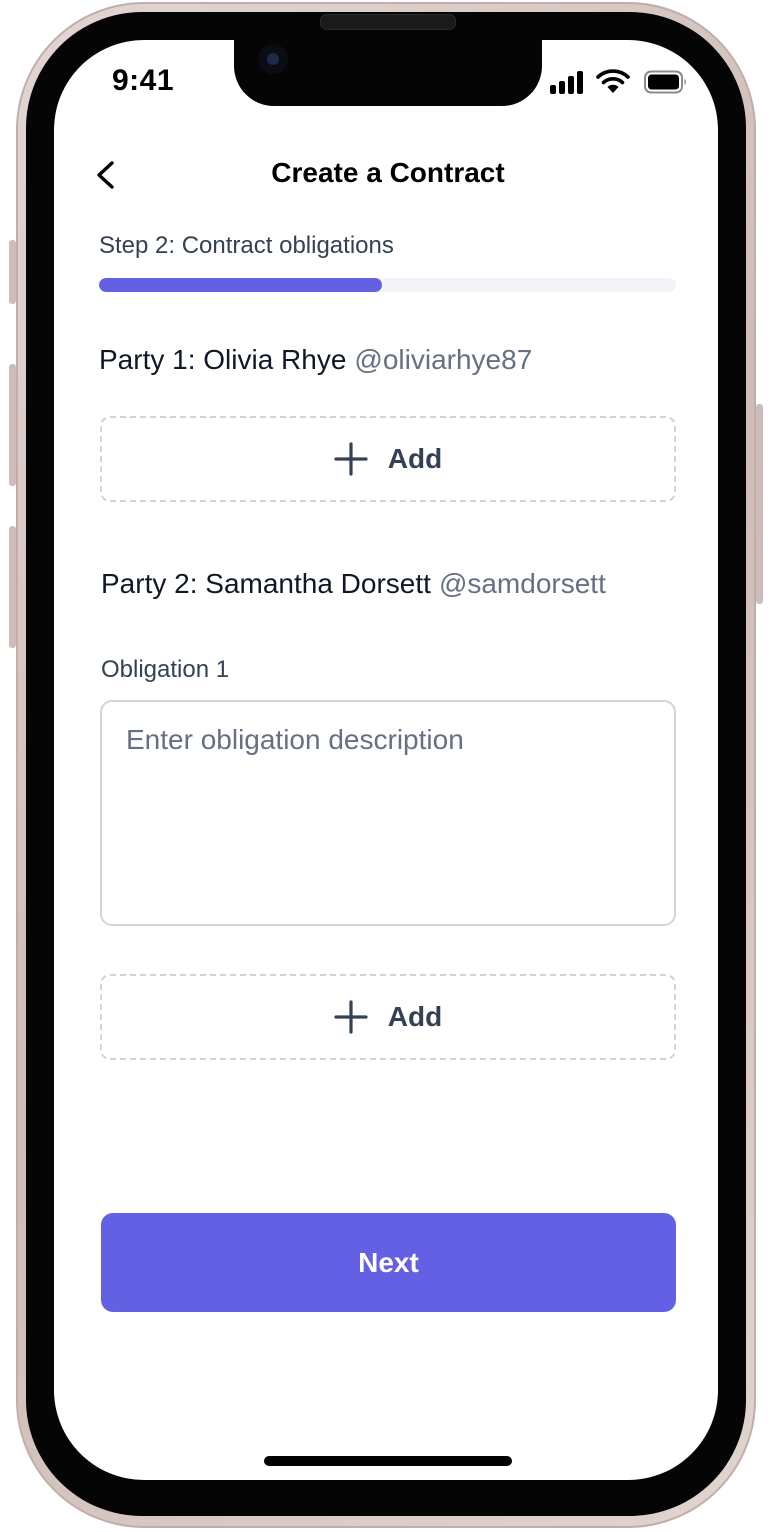 The width and height of the screenshot is (772, 1532). Describe the element at coordinates (266, 583) in the screenshot. I see `party-2-name: Party 2: Samantha Dorsett` at that location.